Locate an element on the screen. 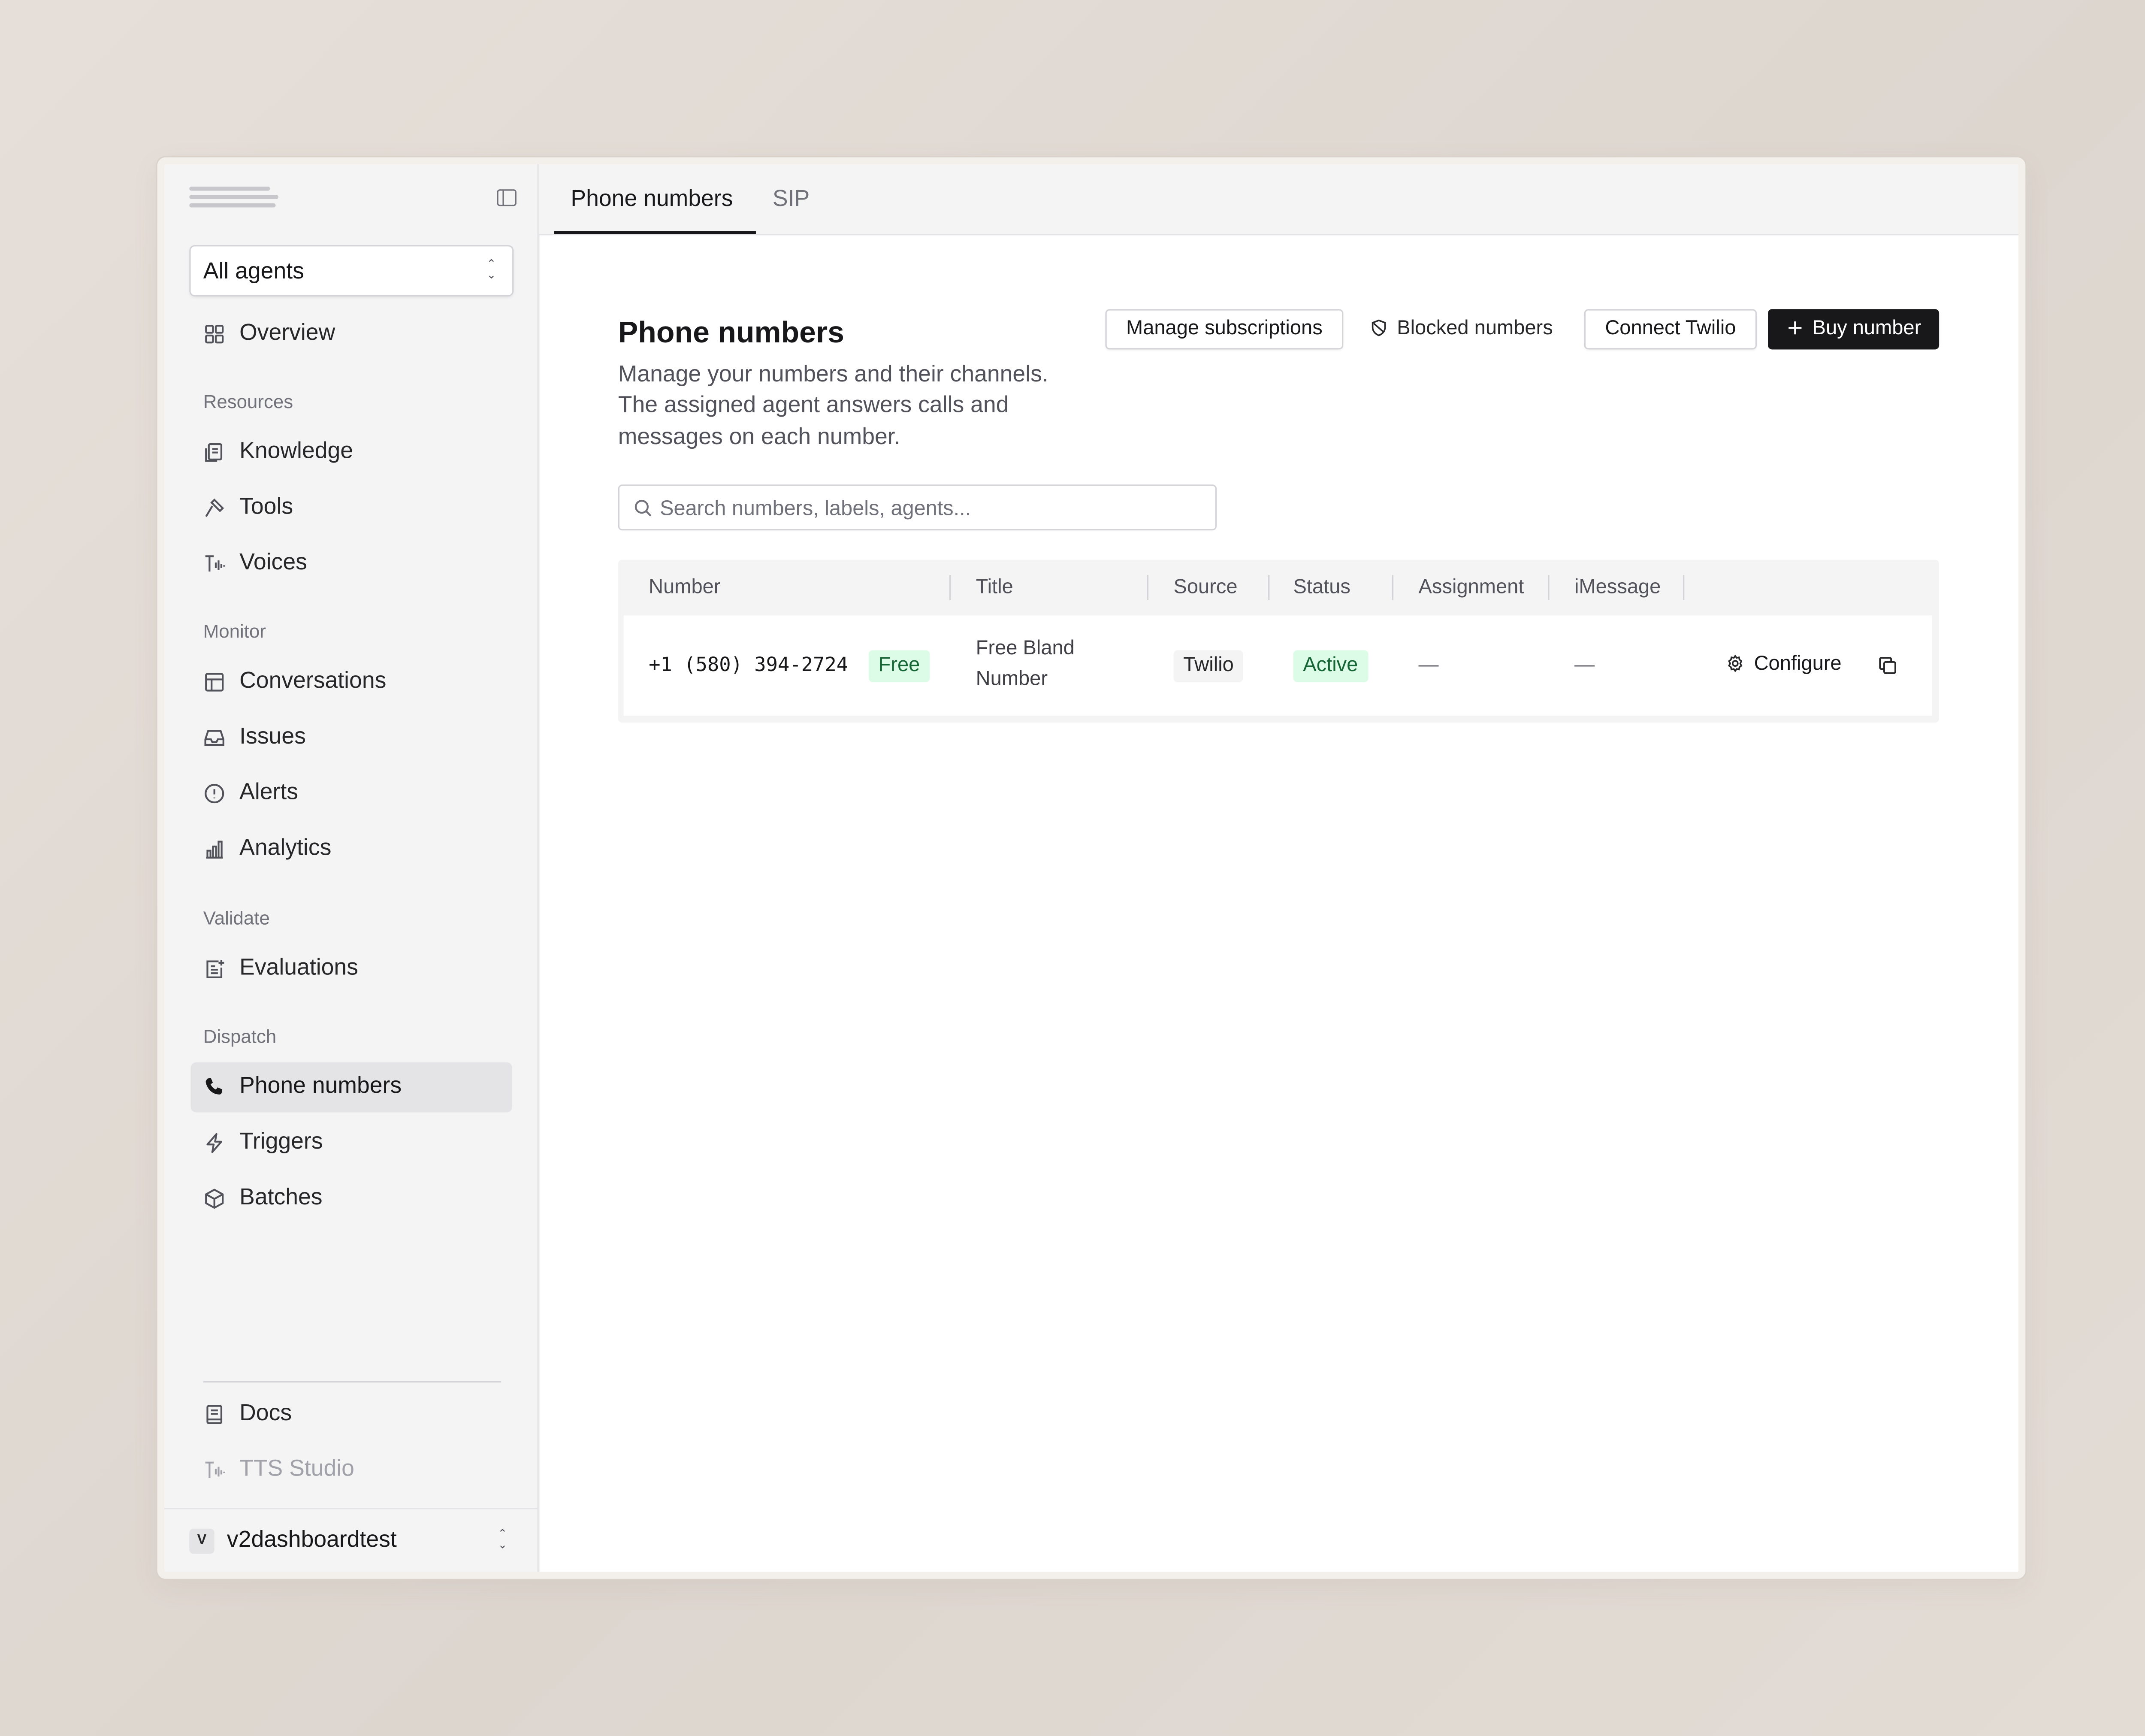 The height and width of the screenshot is (1736, 2145). buy-number-button: Buy number is located at coordinates (1854, 329).